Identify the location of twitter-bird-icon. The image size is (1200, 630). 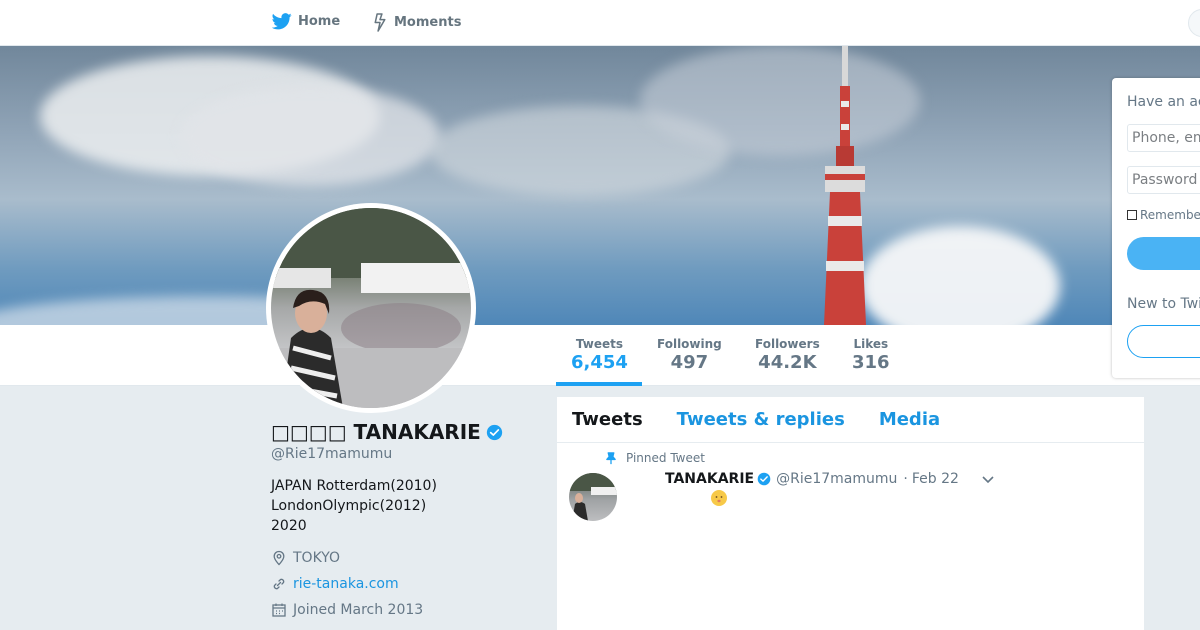
(282, 21).